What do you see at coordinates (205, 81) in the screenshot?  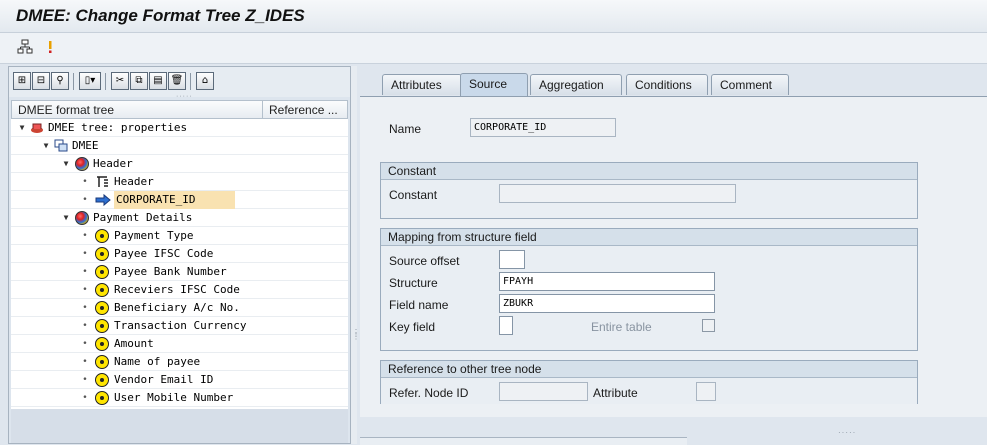 I see `hierarchy-nav-icon: ⌂` at bounding box center [205, 81].